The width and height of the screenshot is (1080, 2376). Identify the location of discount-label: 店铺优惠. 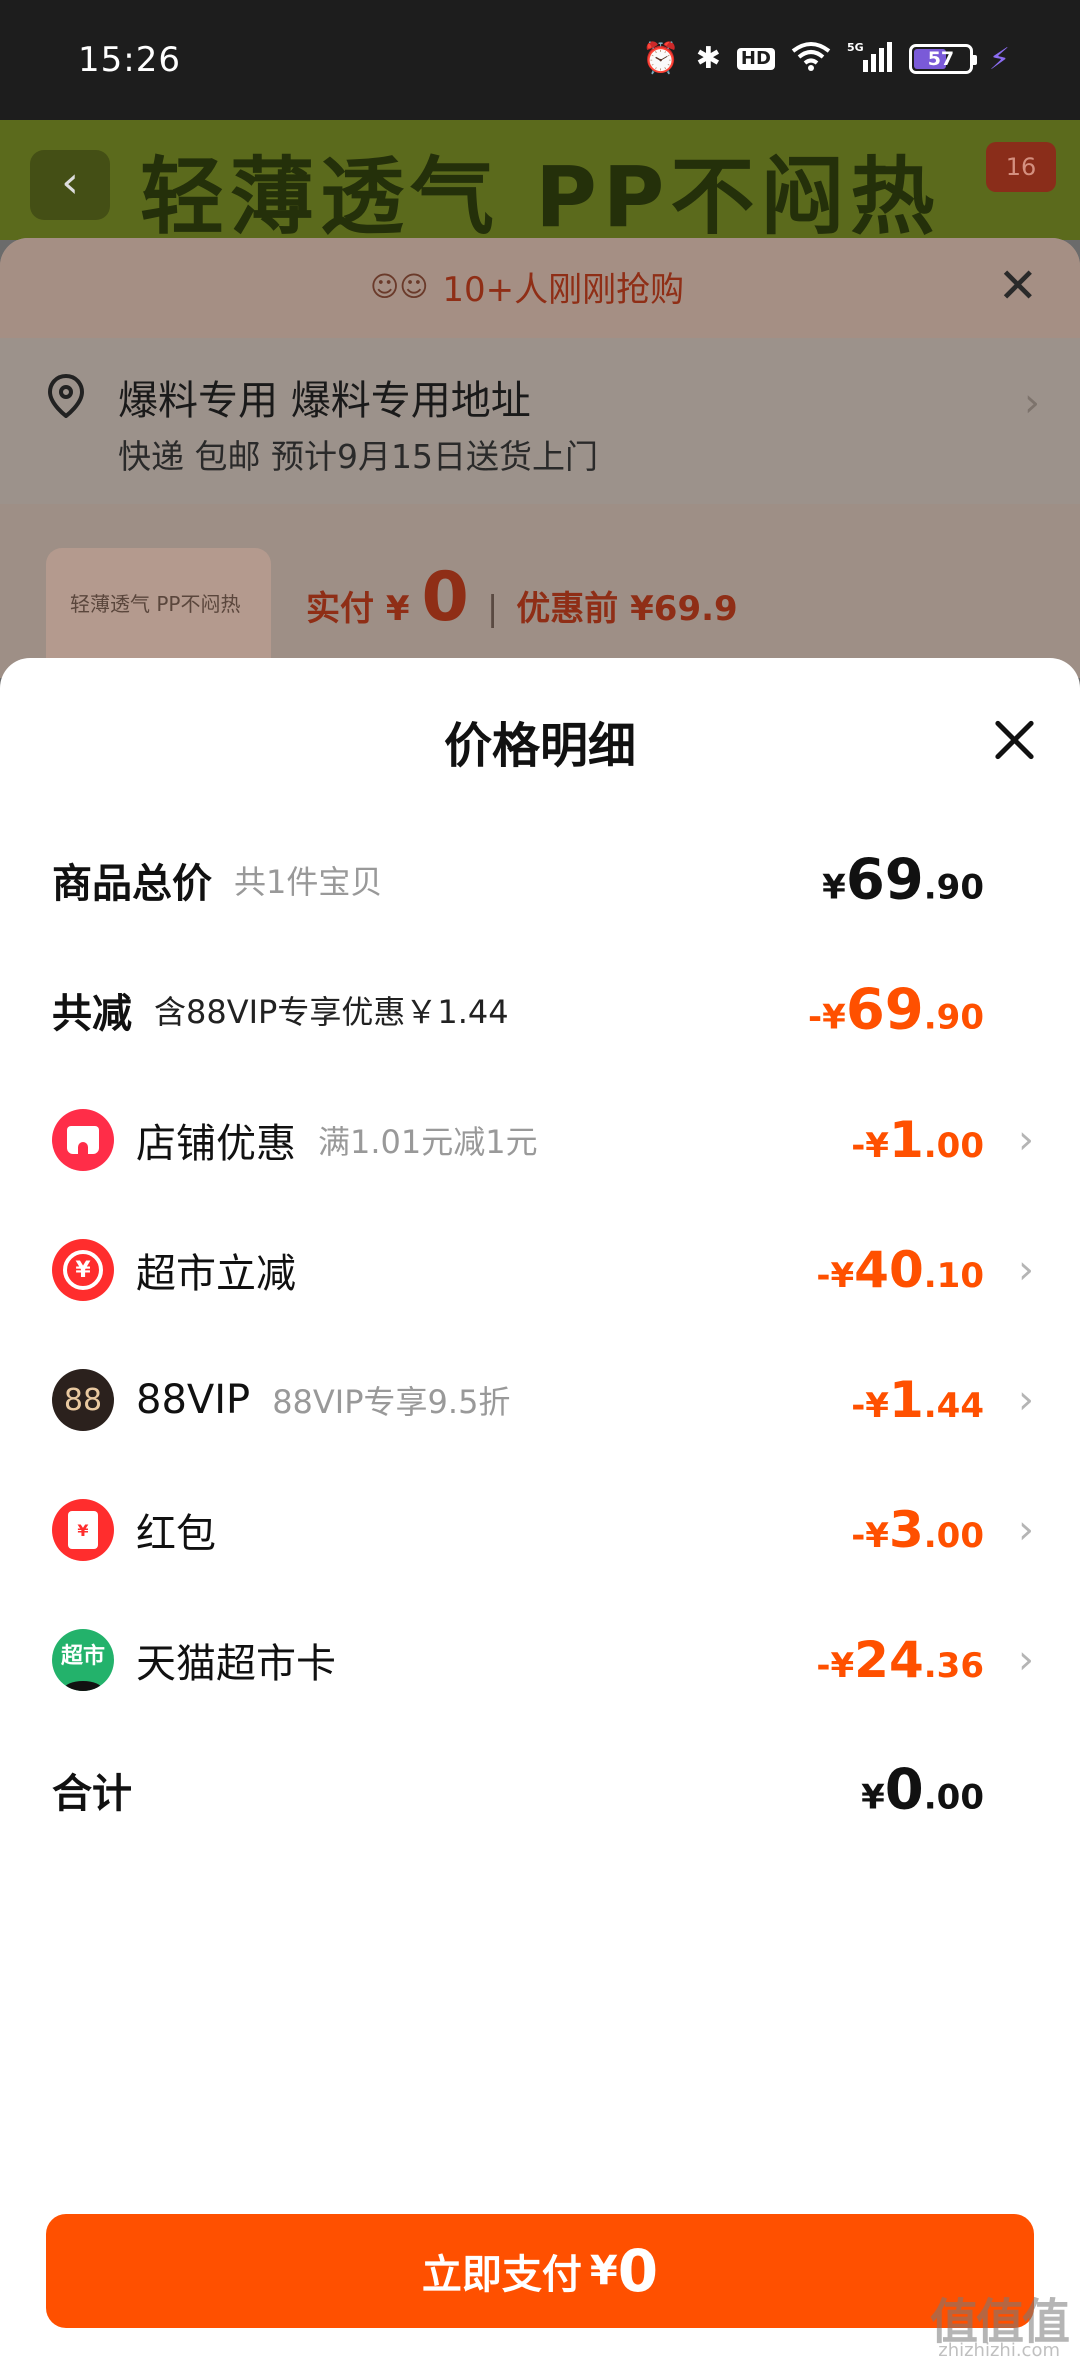
(216, 1144).